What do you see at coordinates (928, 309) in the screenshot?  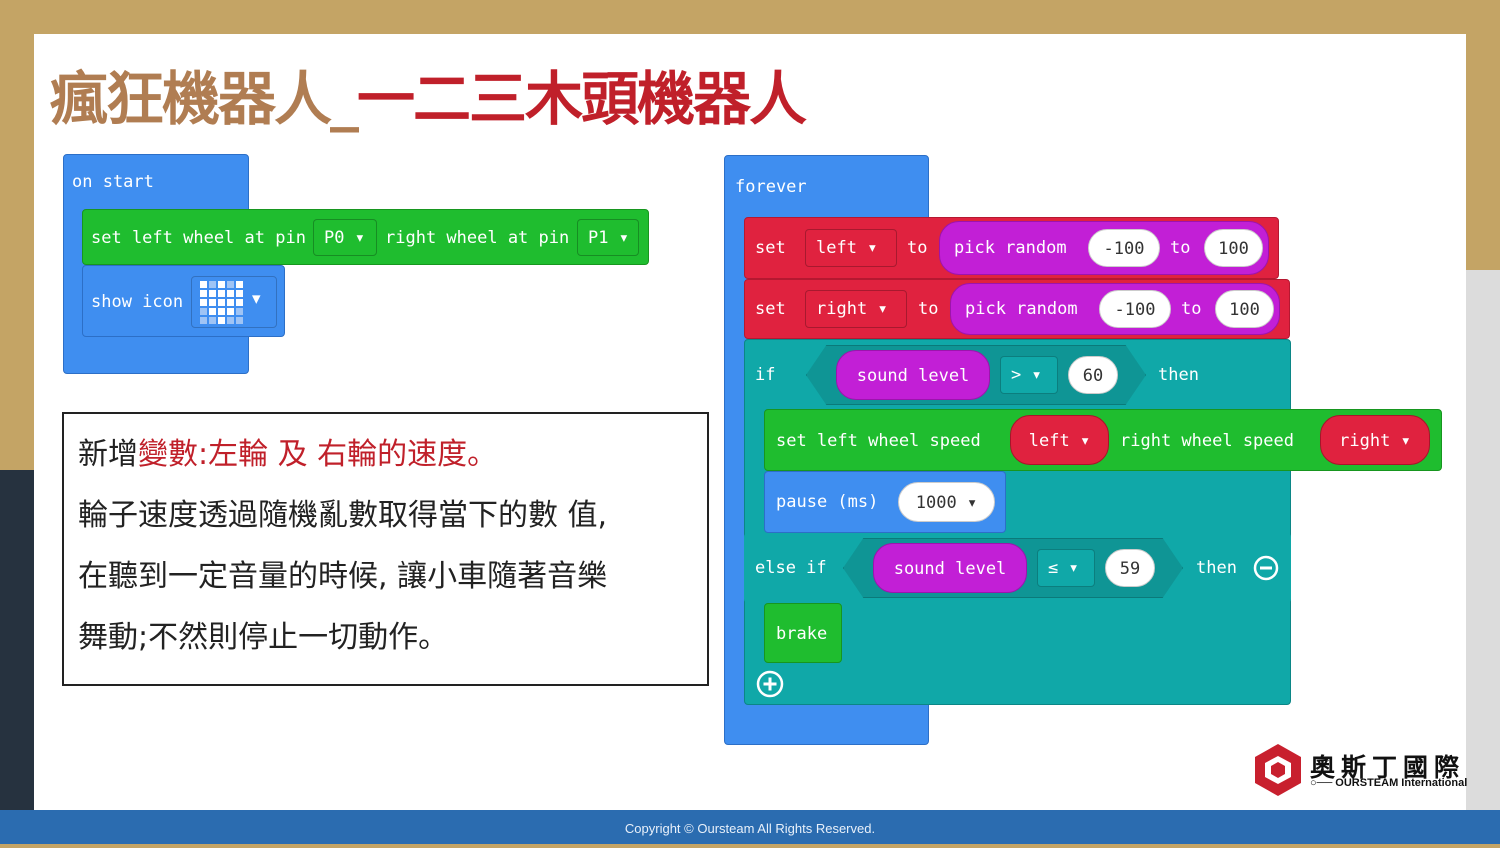 I see `set-right-to-label: to` at bounding box center [928, 309].